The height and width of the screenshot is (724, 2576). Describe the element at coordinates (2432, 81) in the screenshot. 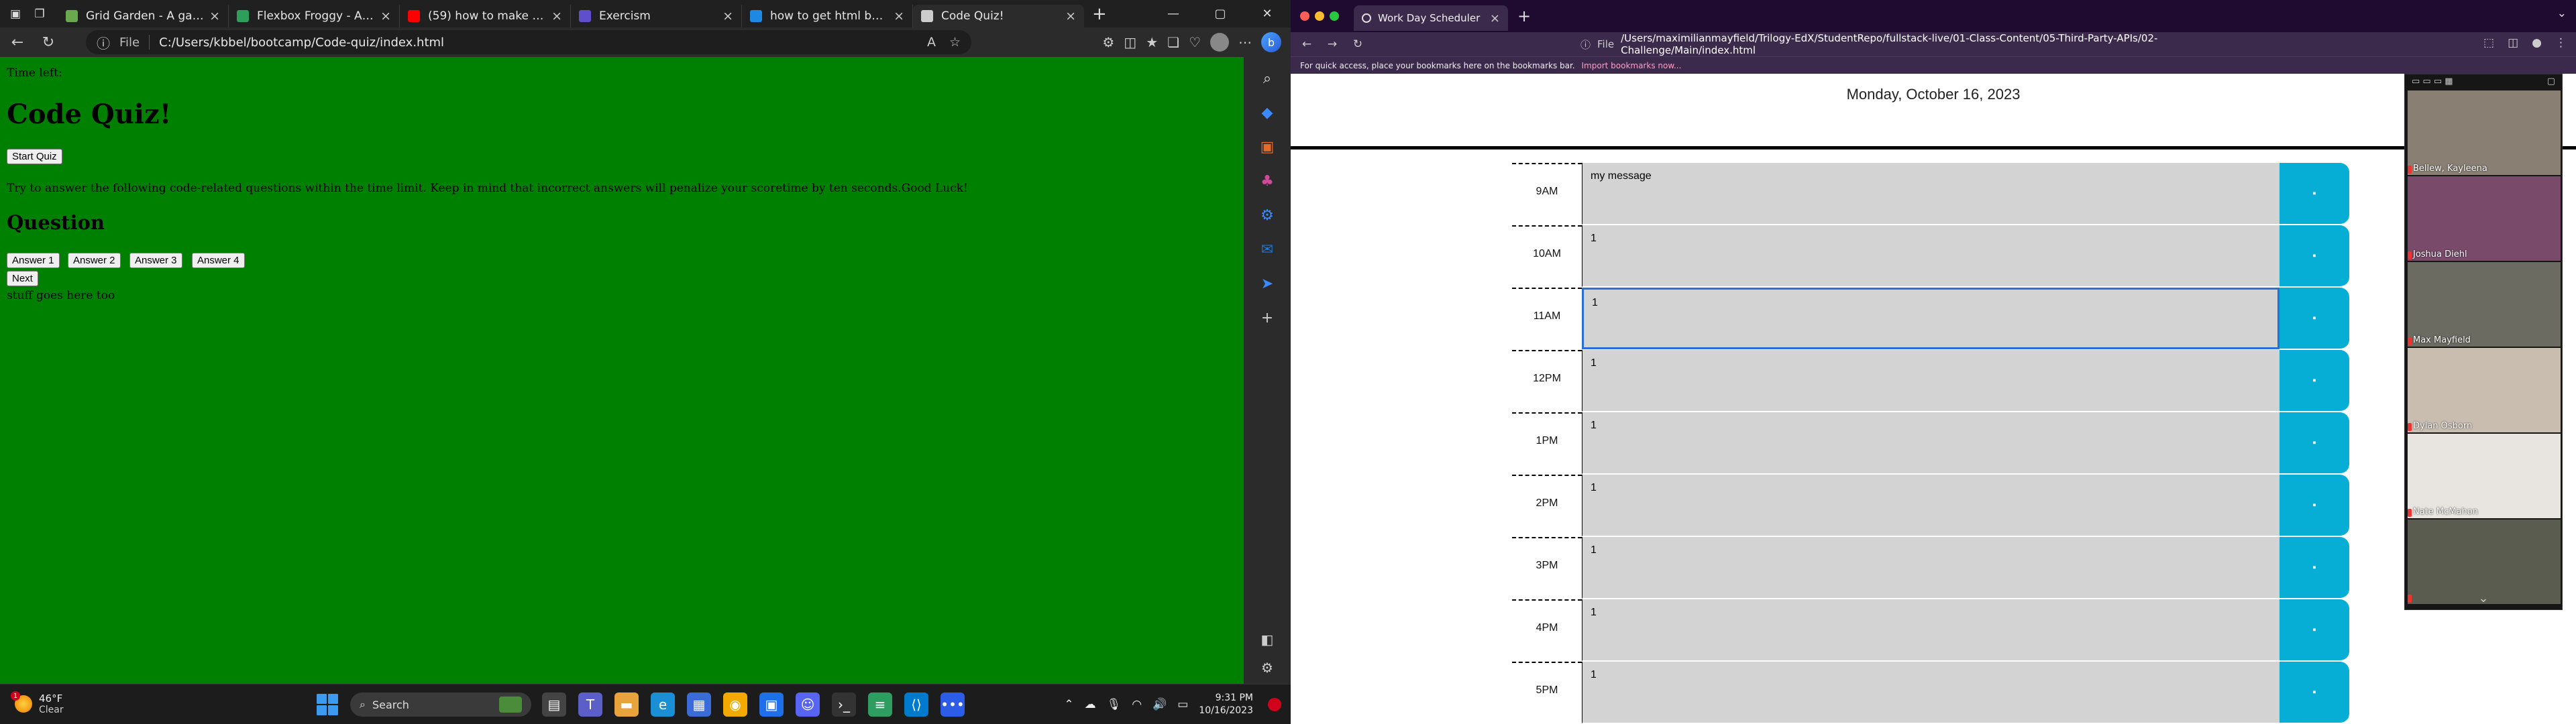

I see `layout-icon: ▭ ▭ ▭ ▦` at that location.